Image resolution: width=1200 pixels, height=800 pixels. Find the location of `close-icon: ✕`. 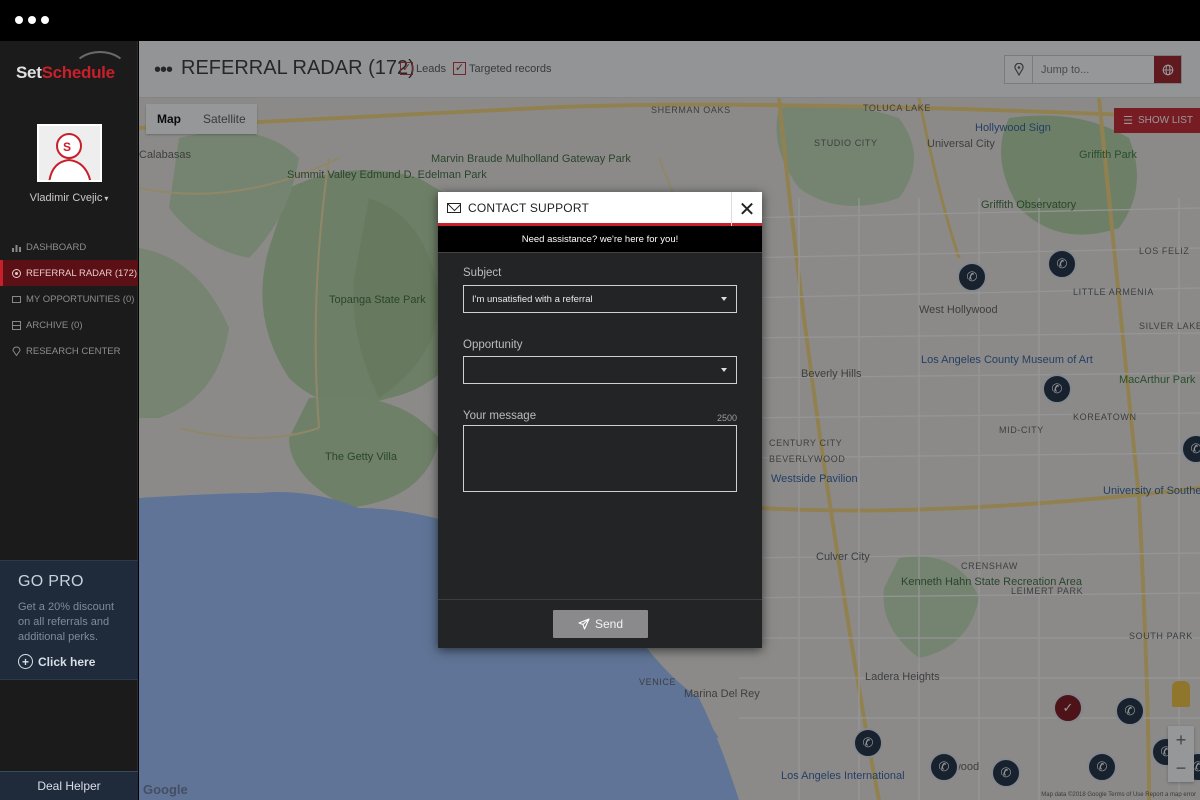

close-icon: ✕ is located at coordinates (747, 209).